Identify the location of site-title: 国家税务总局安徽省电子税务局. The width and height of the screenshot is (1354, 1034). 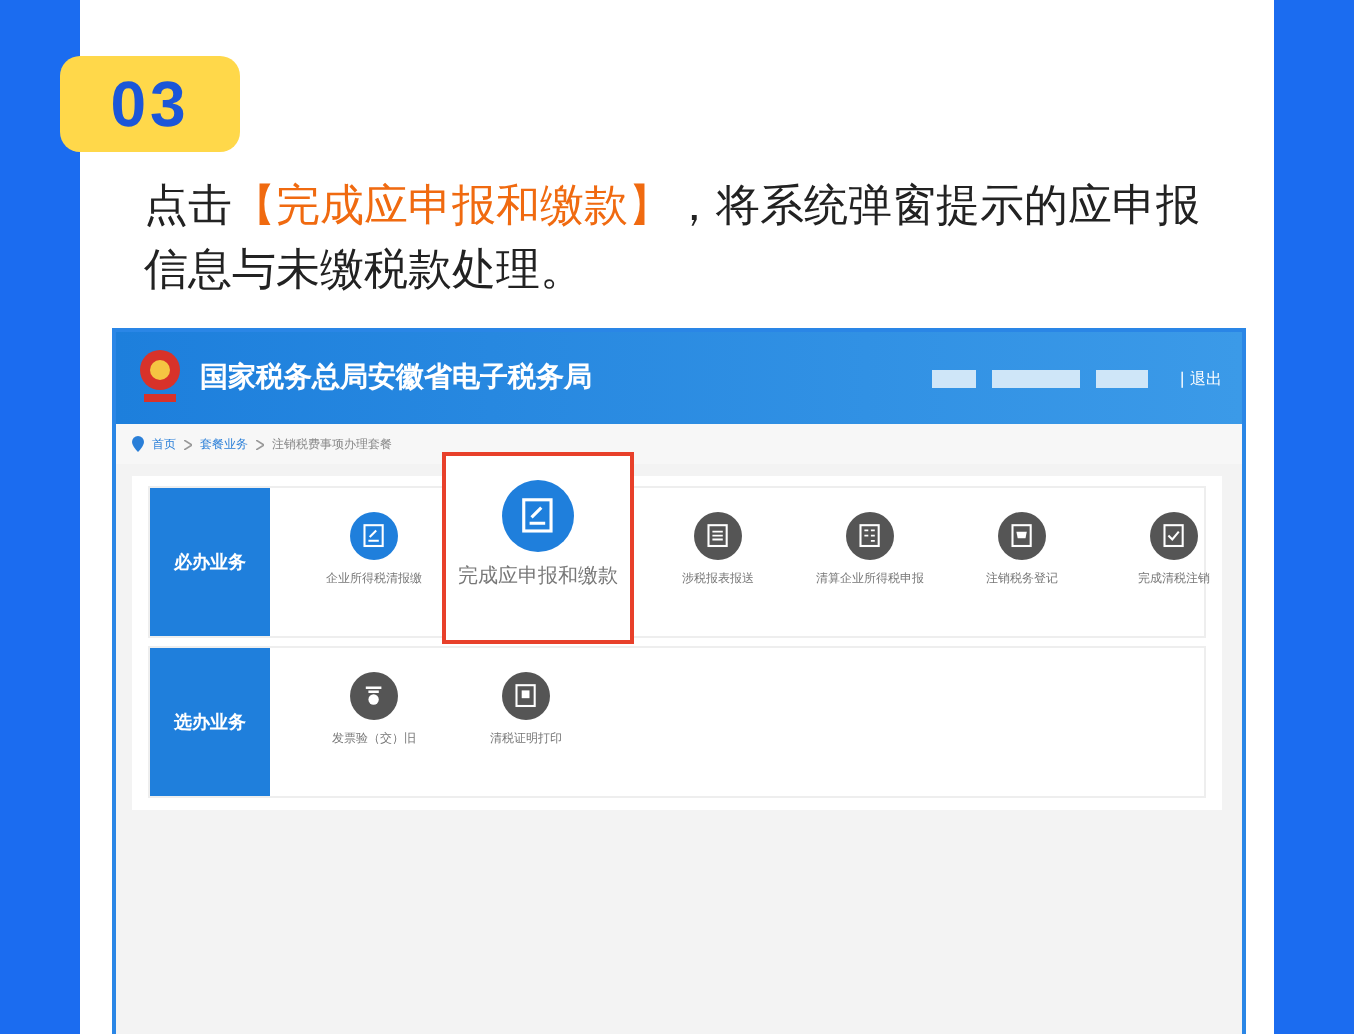
(397, 378).